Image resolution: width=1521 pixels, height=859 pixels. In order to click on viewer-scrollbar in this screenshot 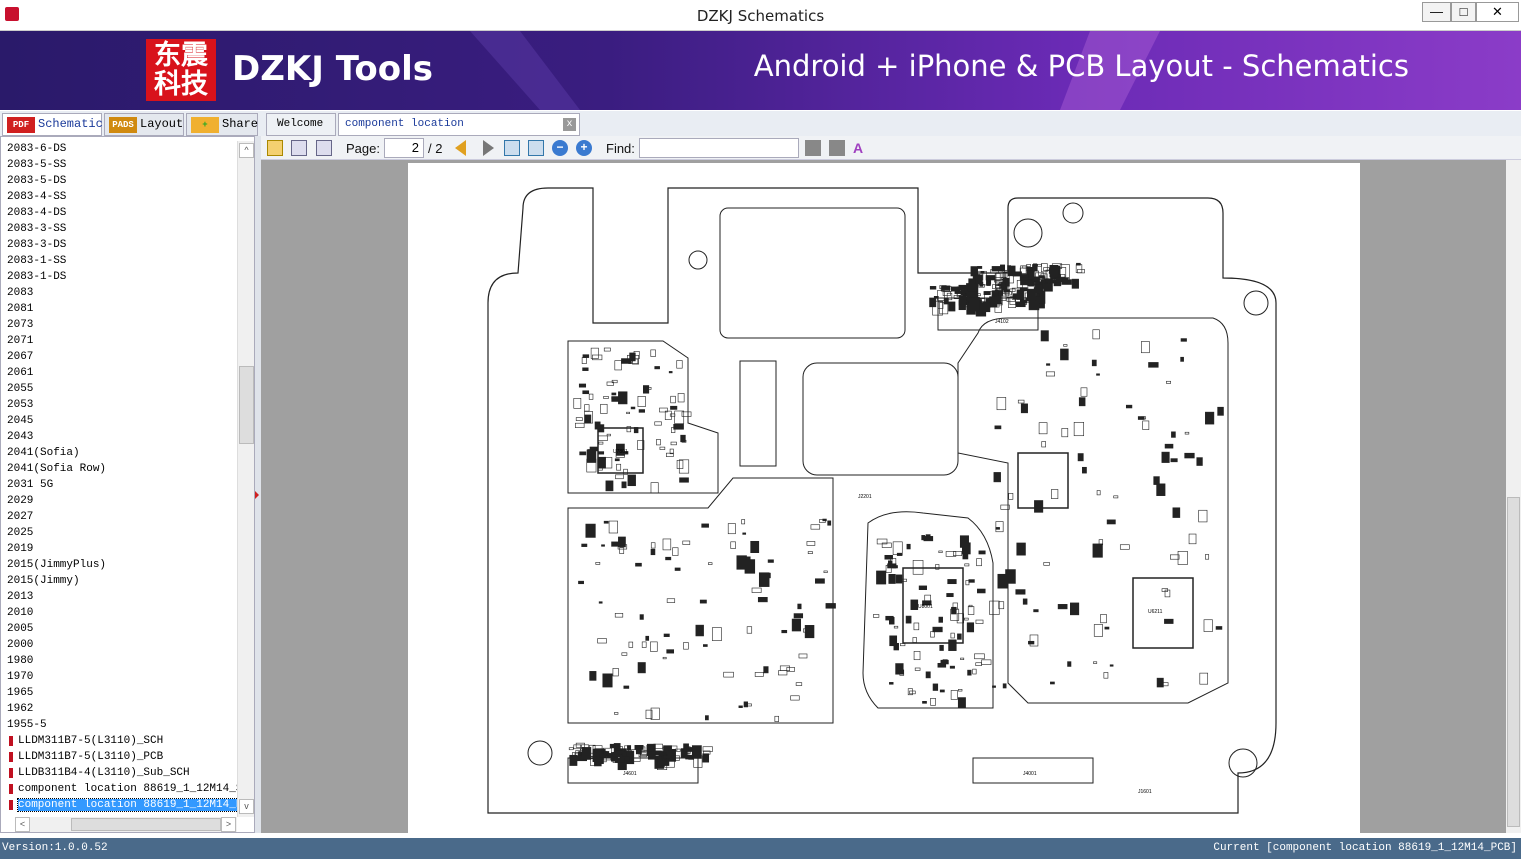, I will do `click(1513, 496)`.